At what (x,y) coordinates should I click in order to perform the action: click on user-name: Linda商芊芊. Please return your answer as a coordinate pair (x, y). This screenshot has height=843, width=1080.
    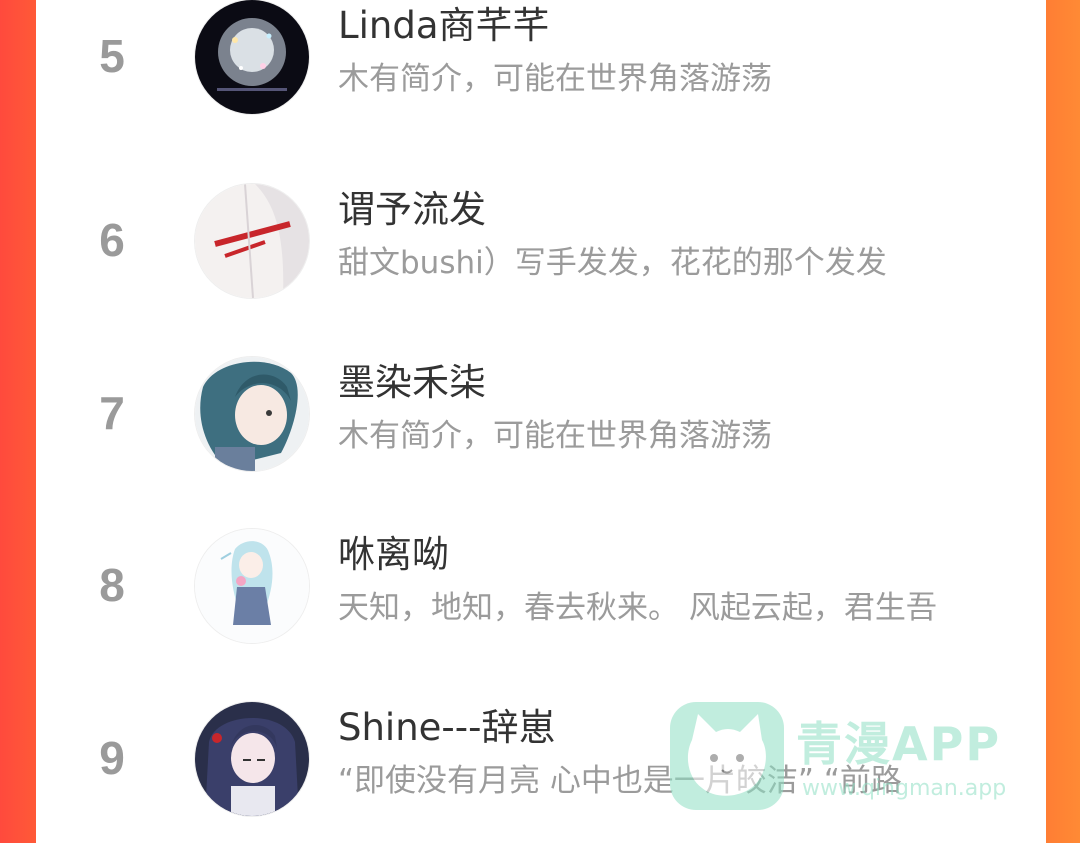
    Looking at the image, I should click on (444, 26).